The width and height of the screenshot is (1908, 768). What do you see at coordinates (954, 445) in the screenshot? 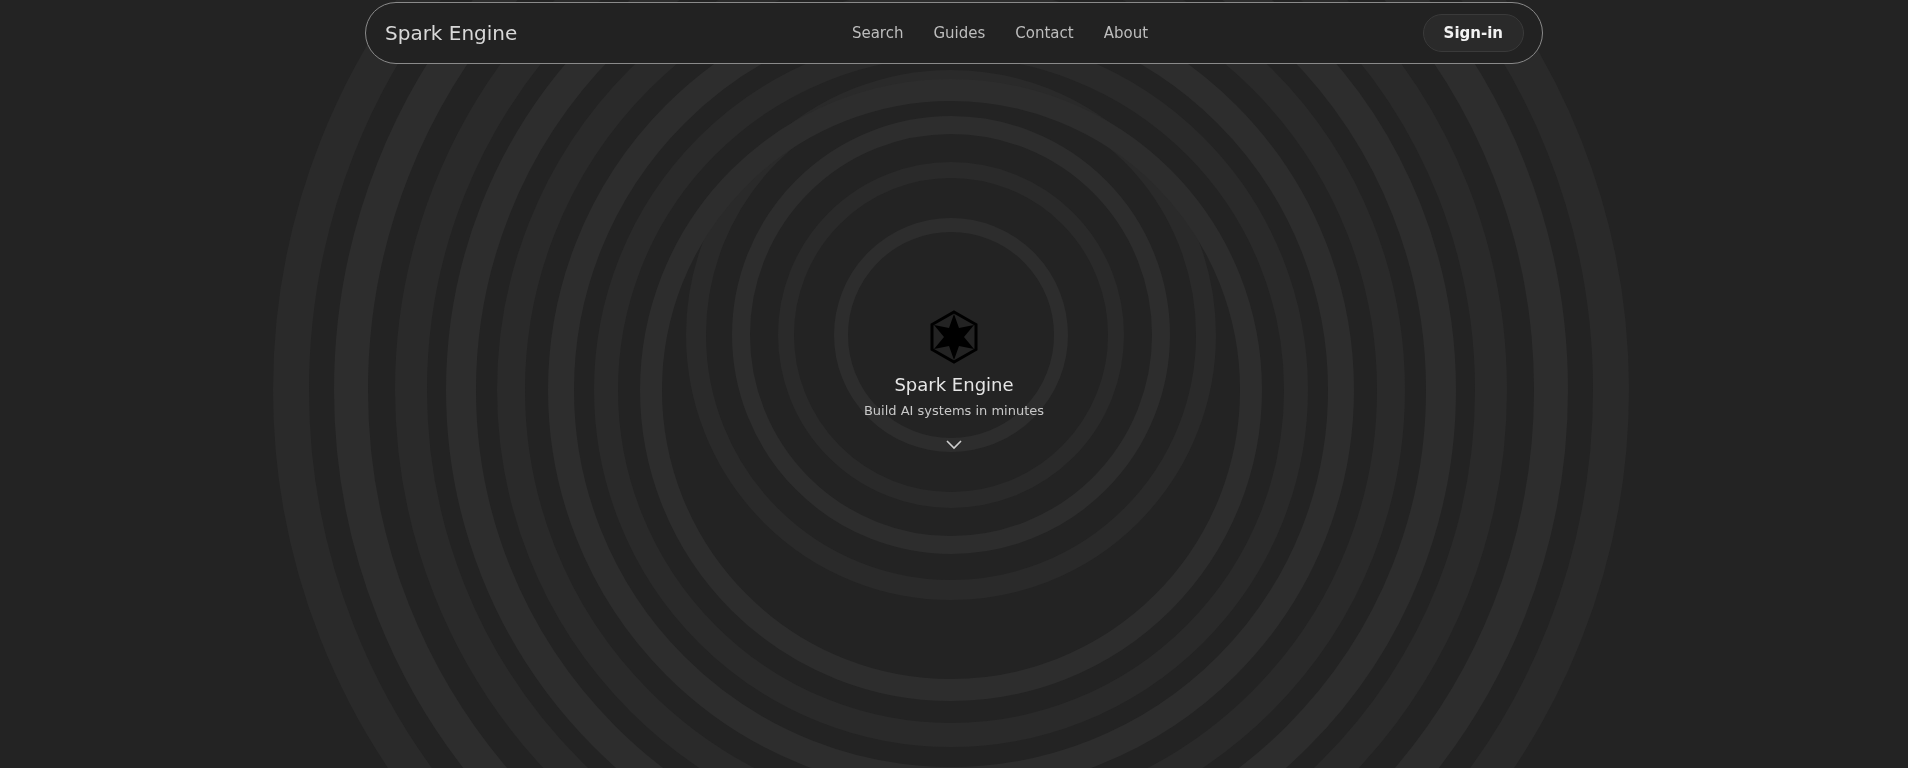
I see `chevron-down-icon` at bounding box center [954, 445].